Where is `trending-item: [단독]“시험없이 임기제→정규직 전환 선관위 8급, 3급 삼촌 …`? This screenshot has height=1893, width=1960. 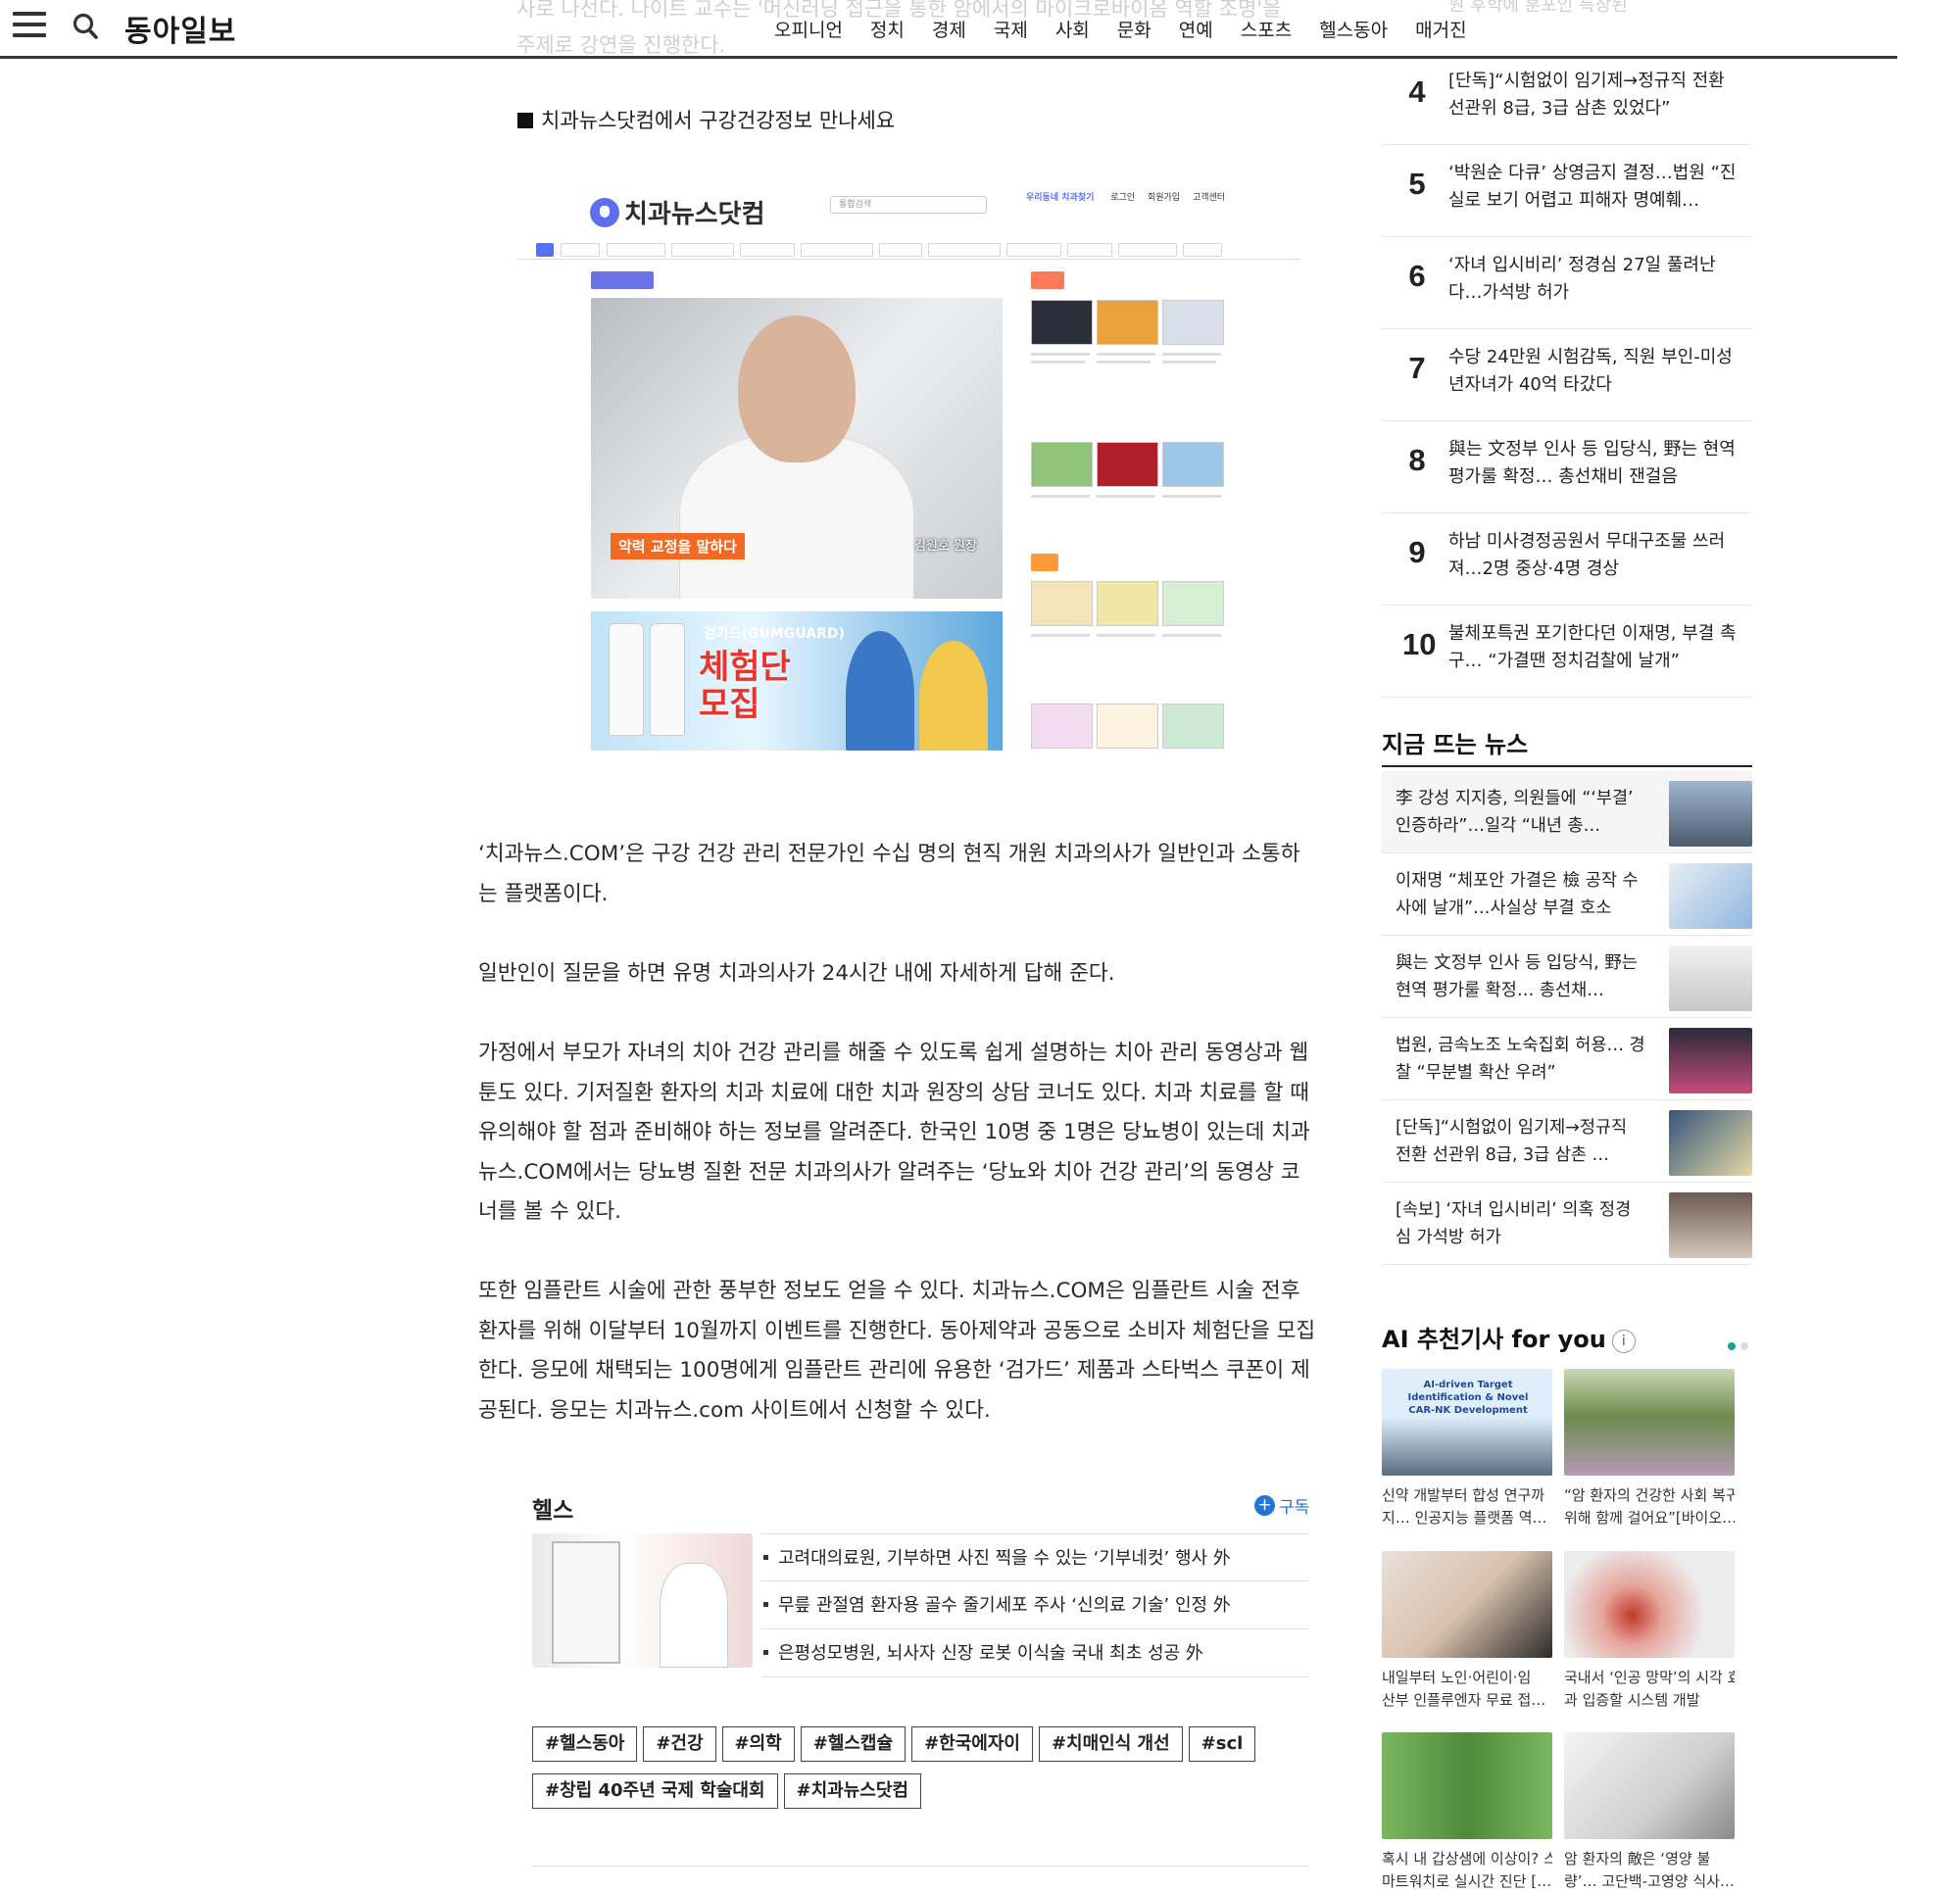
trending-item: [단독]“시험없이 임기제→정규직 전환 선관위 8급, 3급 삼촌 … is located at coordinates (1567, 1142).